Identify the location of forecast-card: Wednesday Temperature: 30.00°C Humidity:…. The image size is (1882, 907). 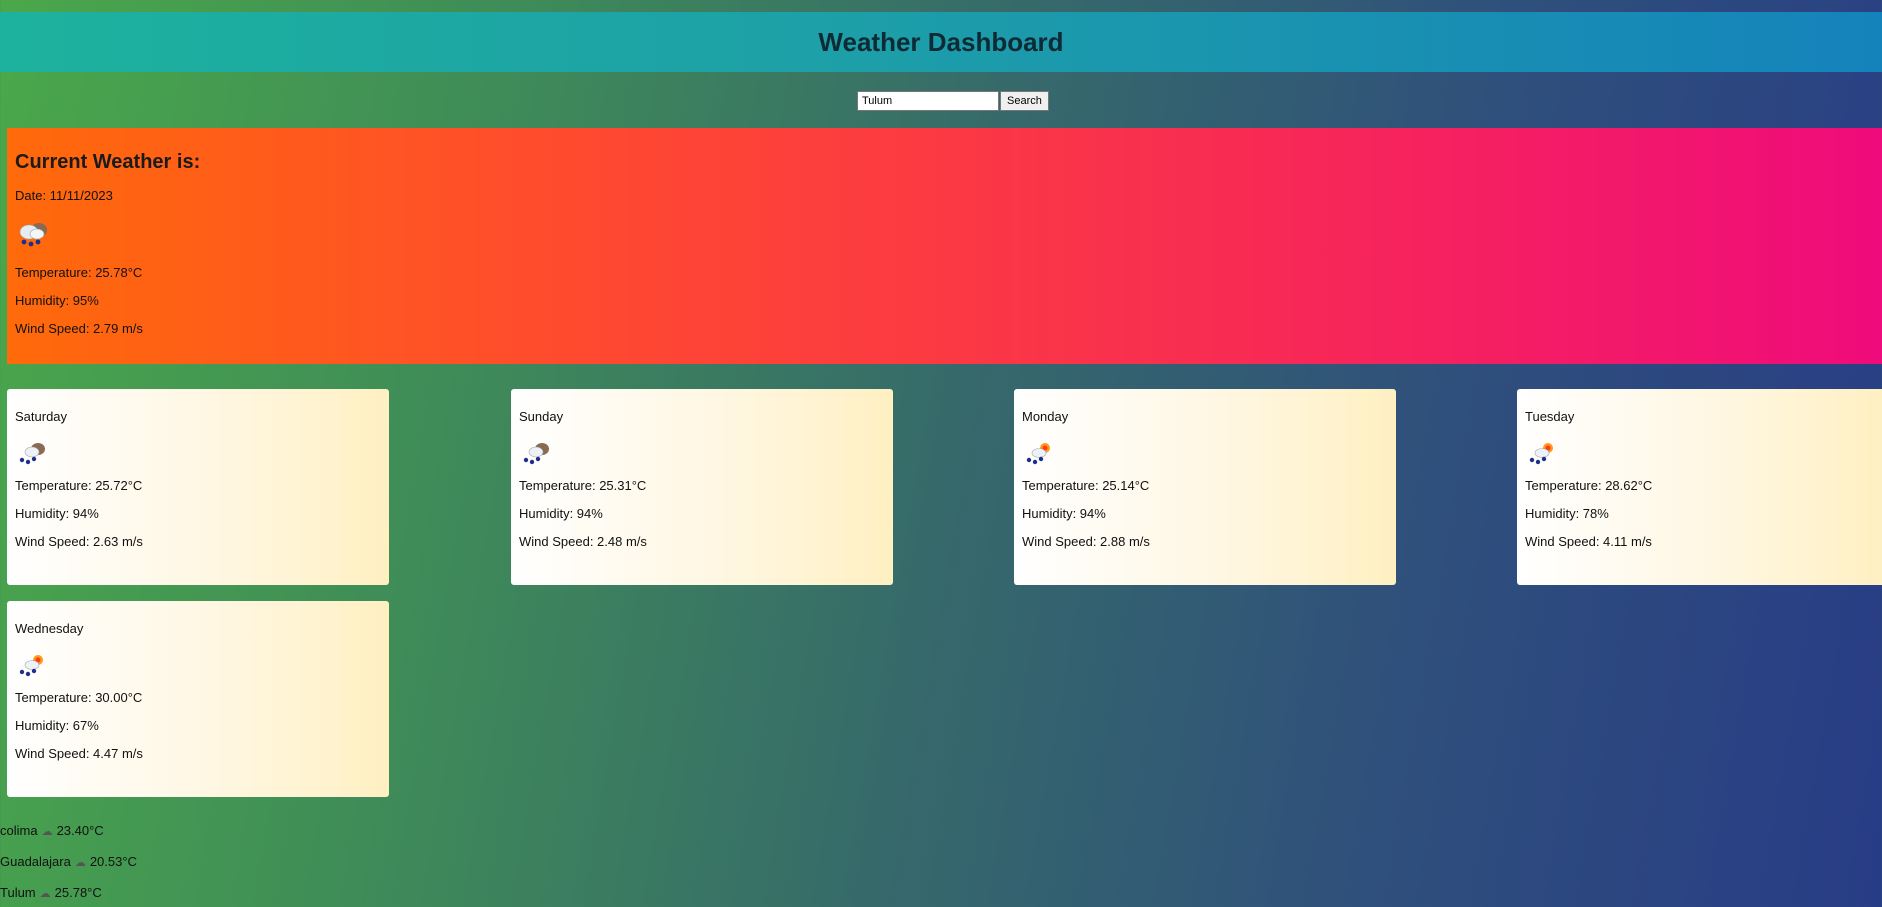
(198, 699).